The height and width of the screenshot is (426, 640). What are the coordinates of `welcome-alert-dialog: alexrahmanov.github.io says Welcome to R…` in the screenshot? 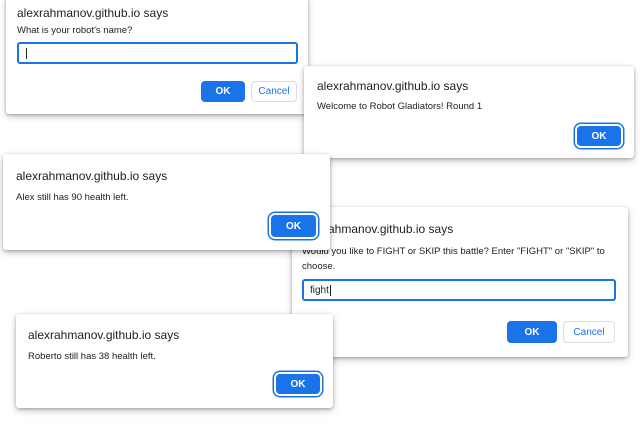 It's located at (469, 112).